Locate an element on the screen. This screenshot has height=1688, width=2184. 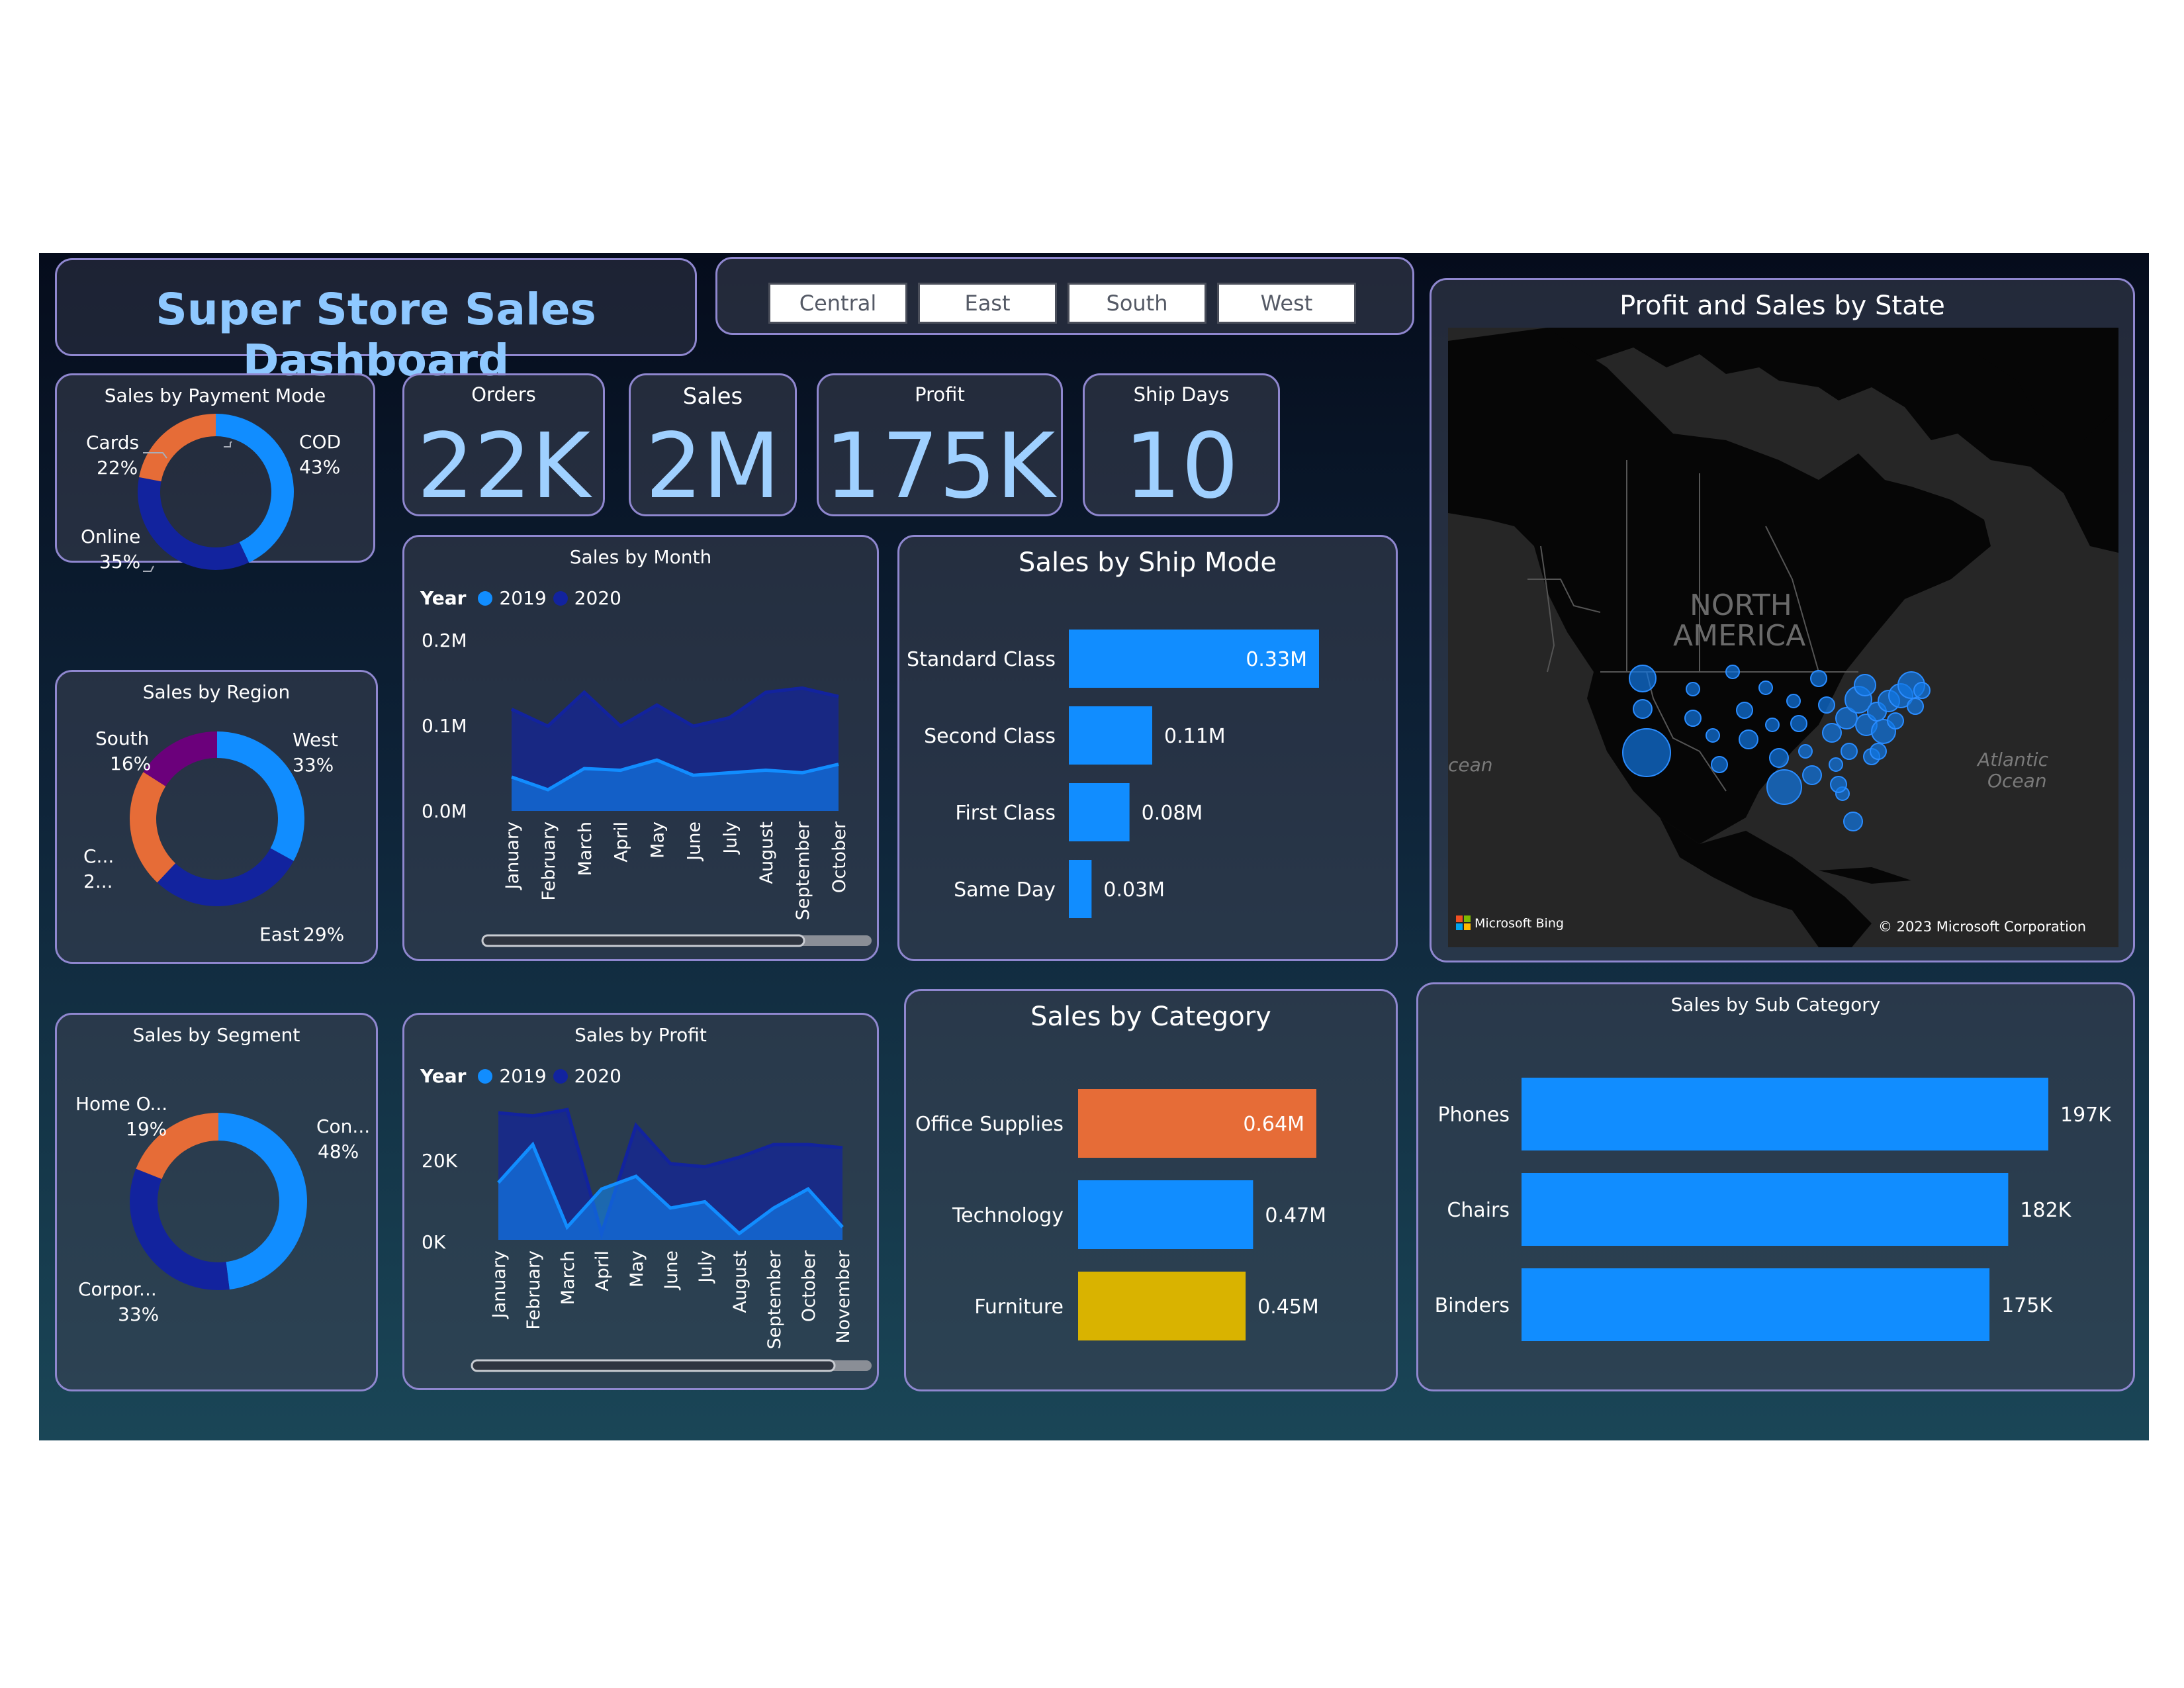
segment-slice-corpor is located at coordinates (179, 1229).